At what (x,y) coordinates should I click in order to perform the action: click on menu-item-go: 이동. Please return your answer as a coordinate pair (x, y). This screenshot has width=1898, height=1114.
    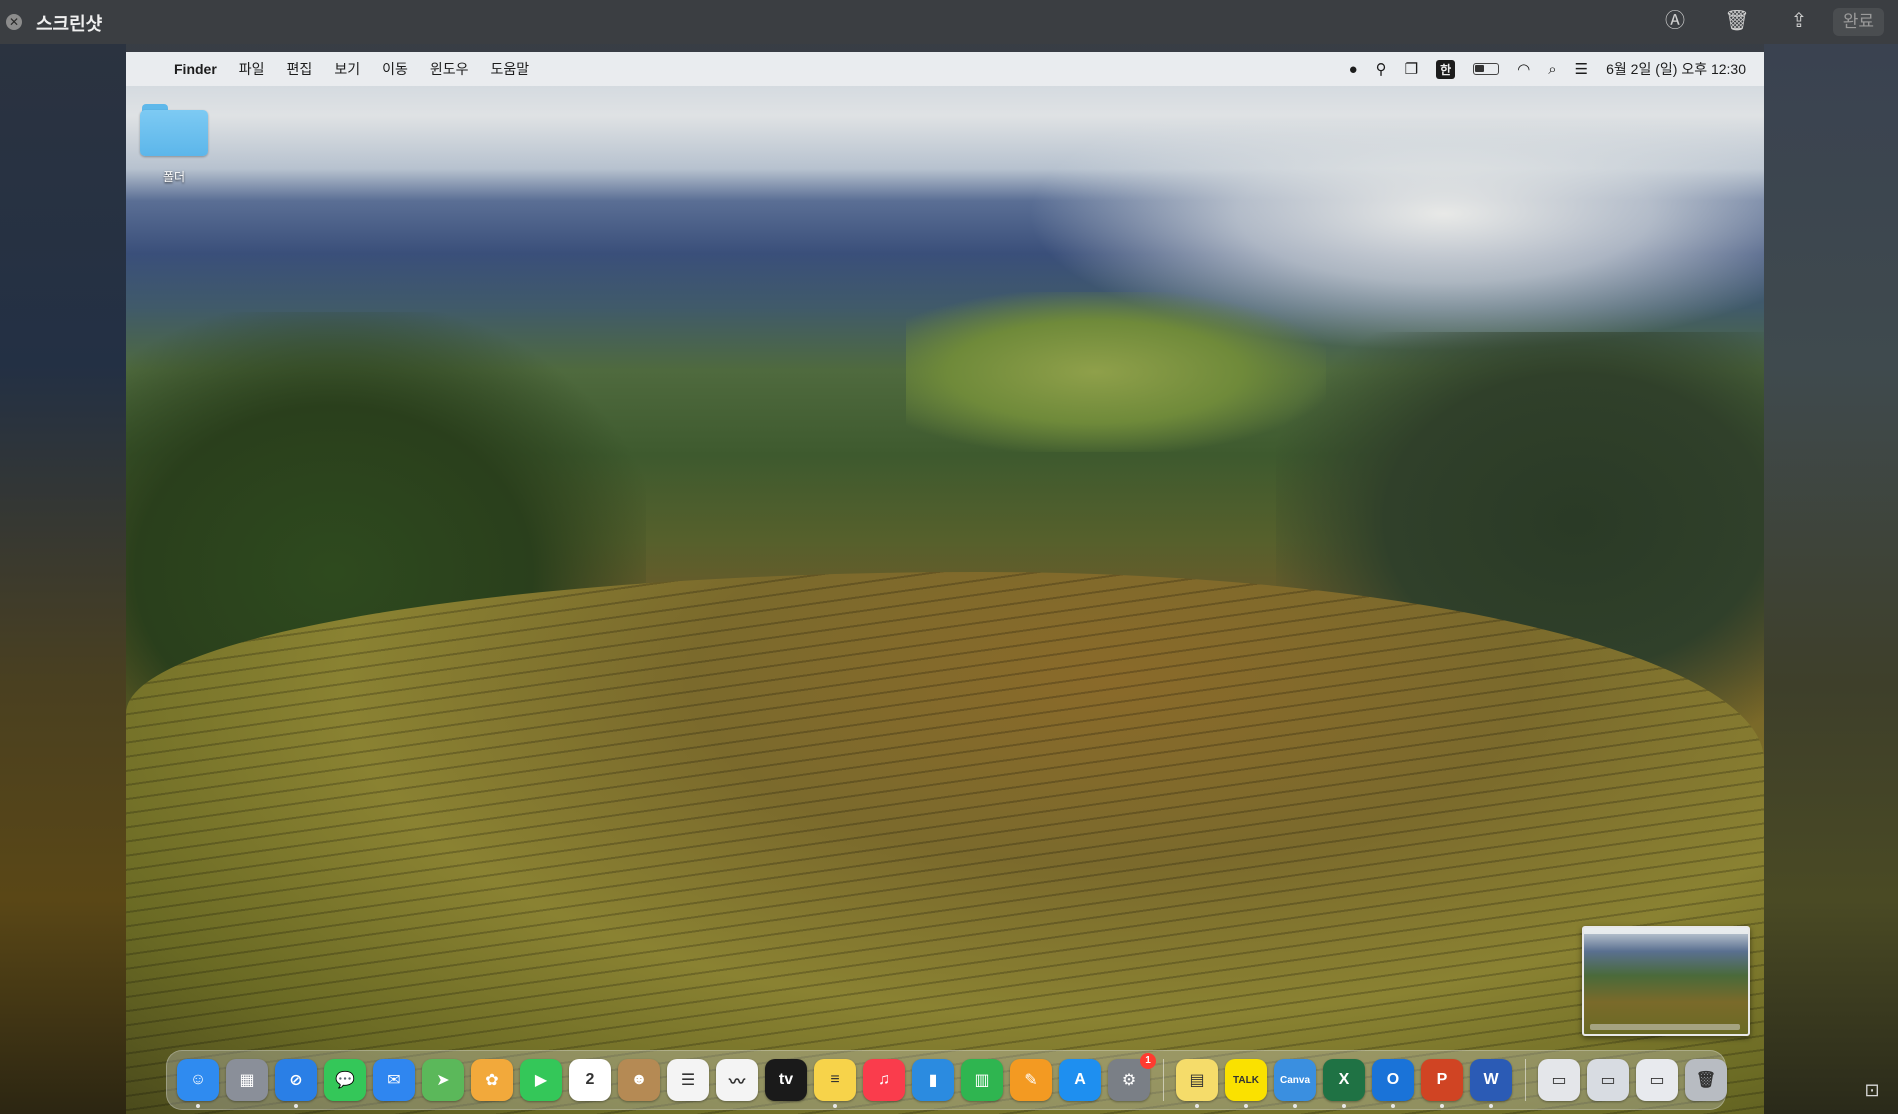
    Looking at the image, I should click on (395, 69).